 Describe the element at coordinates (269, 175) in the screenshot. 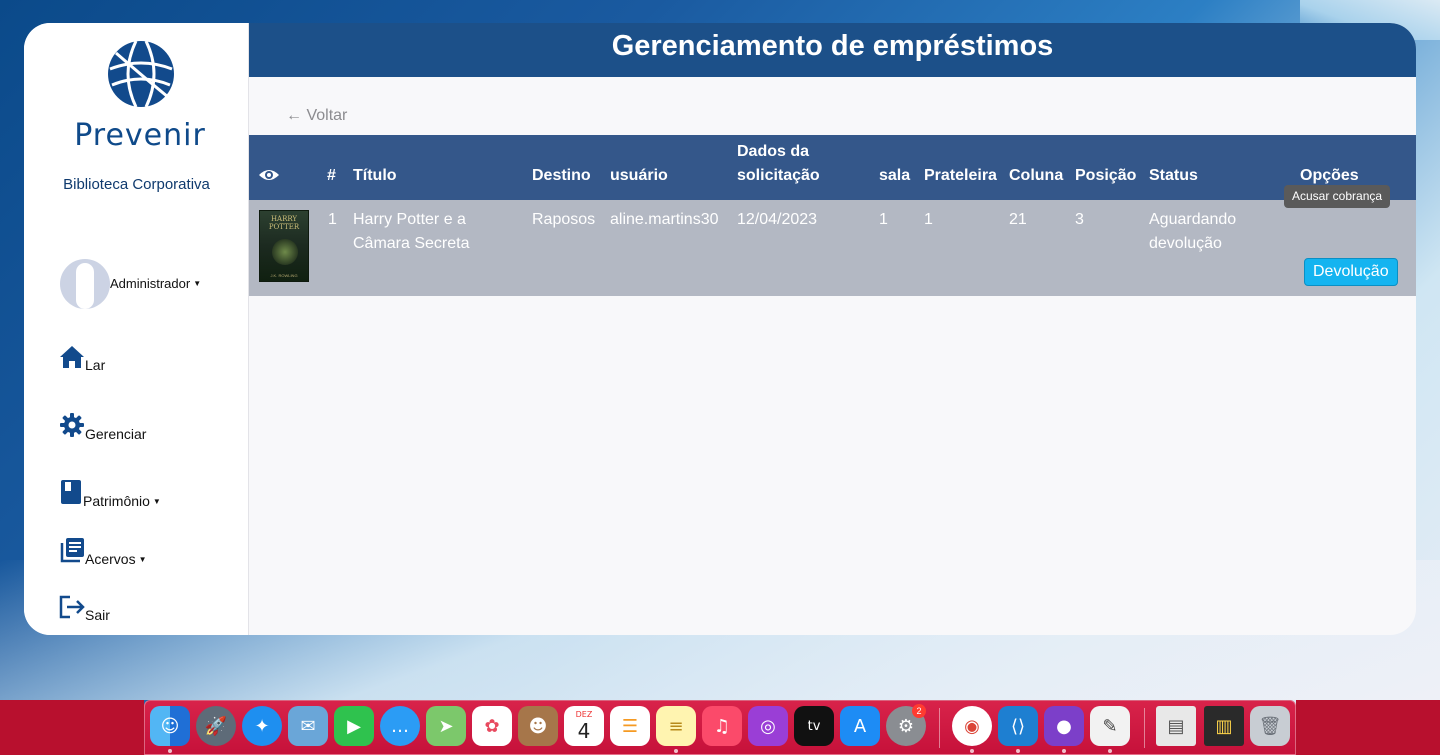

I see `eye-icon` at that location.